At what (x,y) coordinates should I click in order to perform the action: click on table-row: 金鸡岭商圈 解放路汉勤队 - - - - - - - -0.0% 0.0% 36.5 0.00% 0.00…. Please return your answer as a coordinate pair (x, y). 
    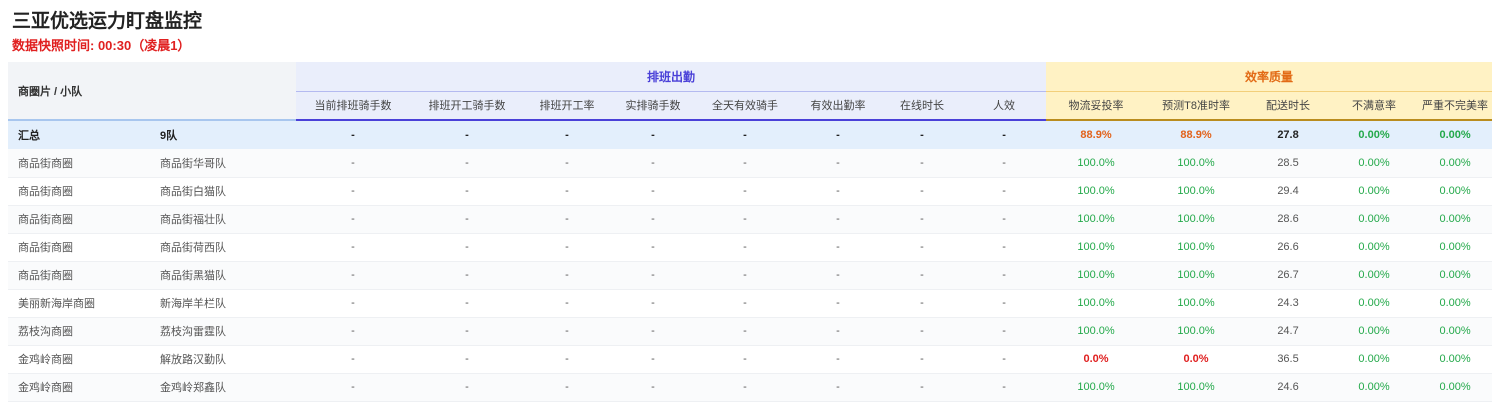
    Looking at the image, I should click on (750, 359).